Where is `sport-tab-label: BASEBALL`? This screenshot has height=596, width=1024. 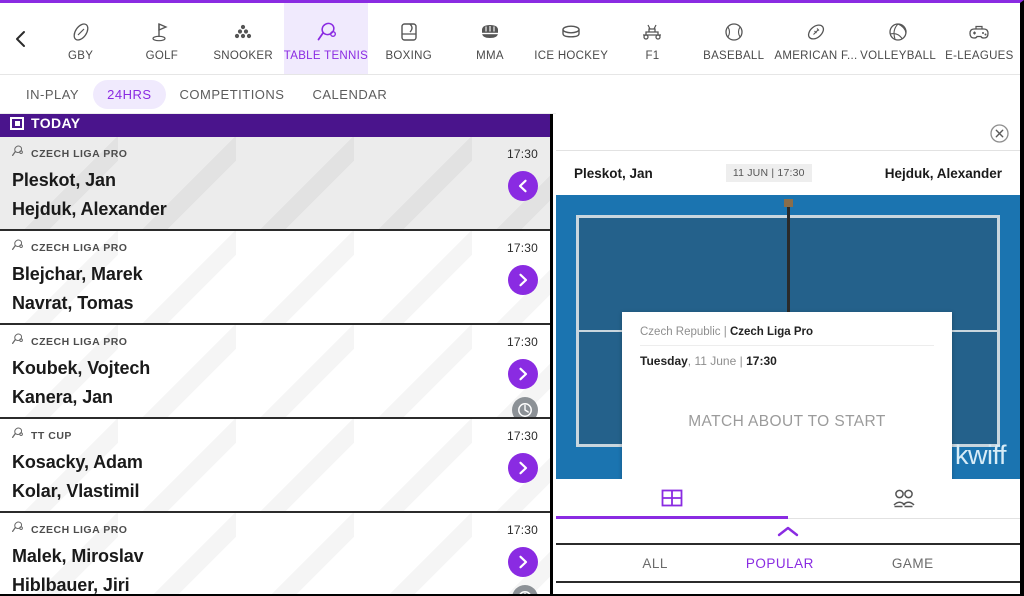 sport-tab-label: BASEBALL is located at coordinates (734, 56).